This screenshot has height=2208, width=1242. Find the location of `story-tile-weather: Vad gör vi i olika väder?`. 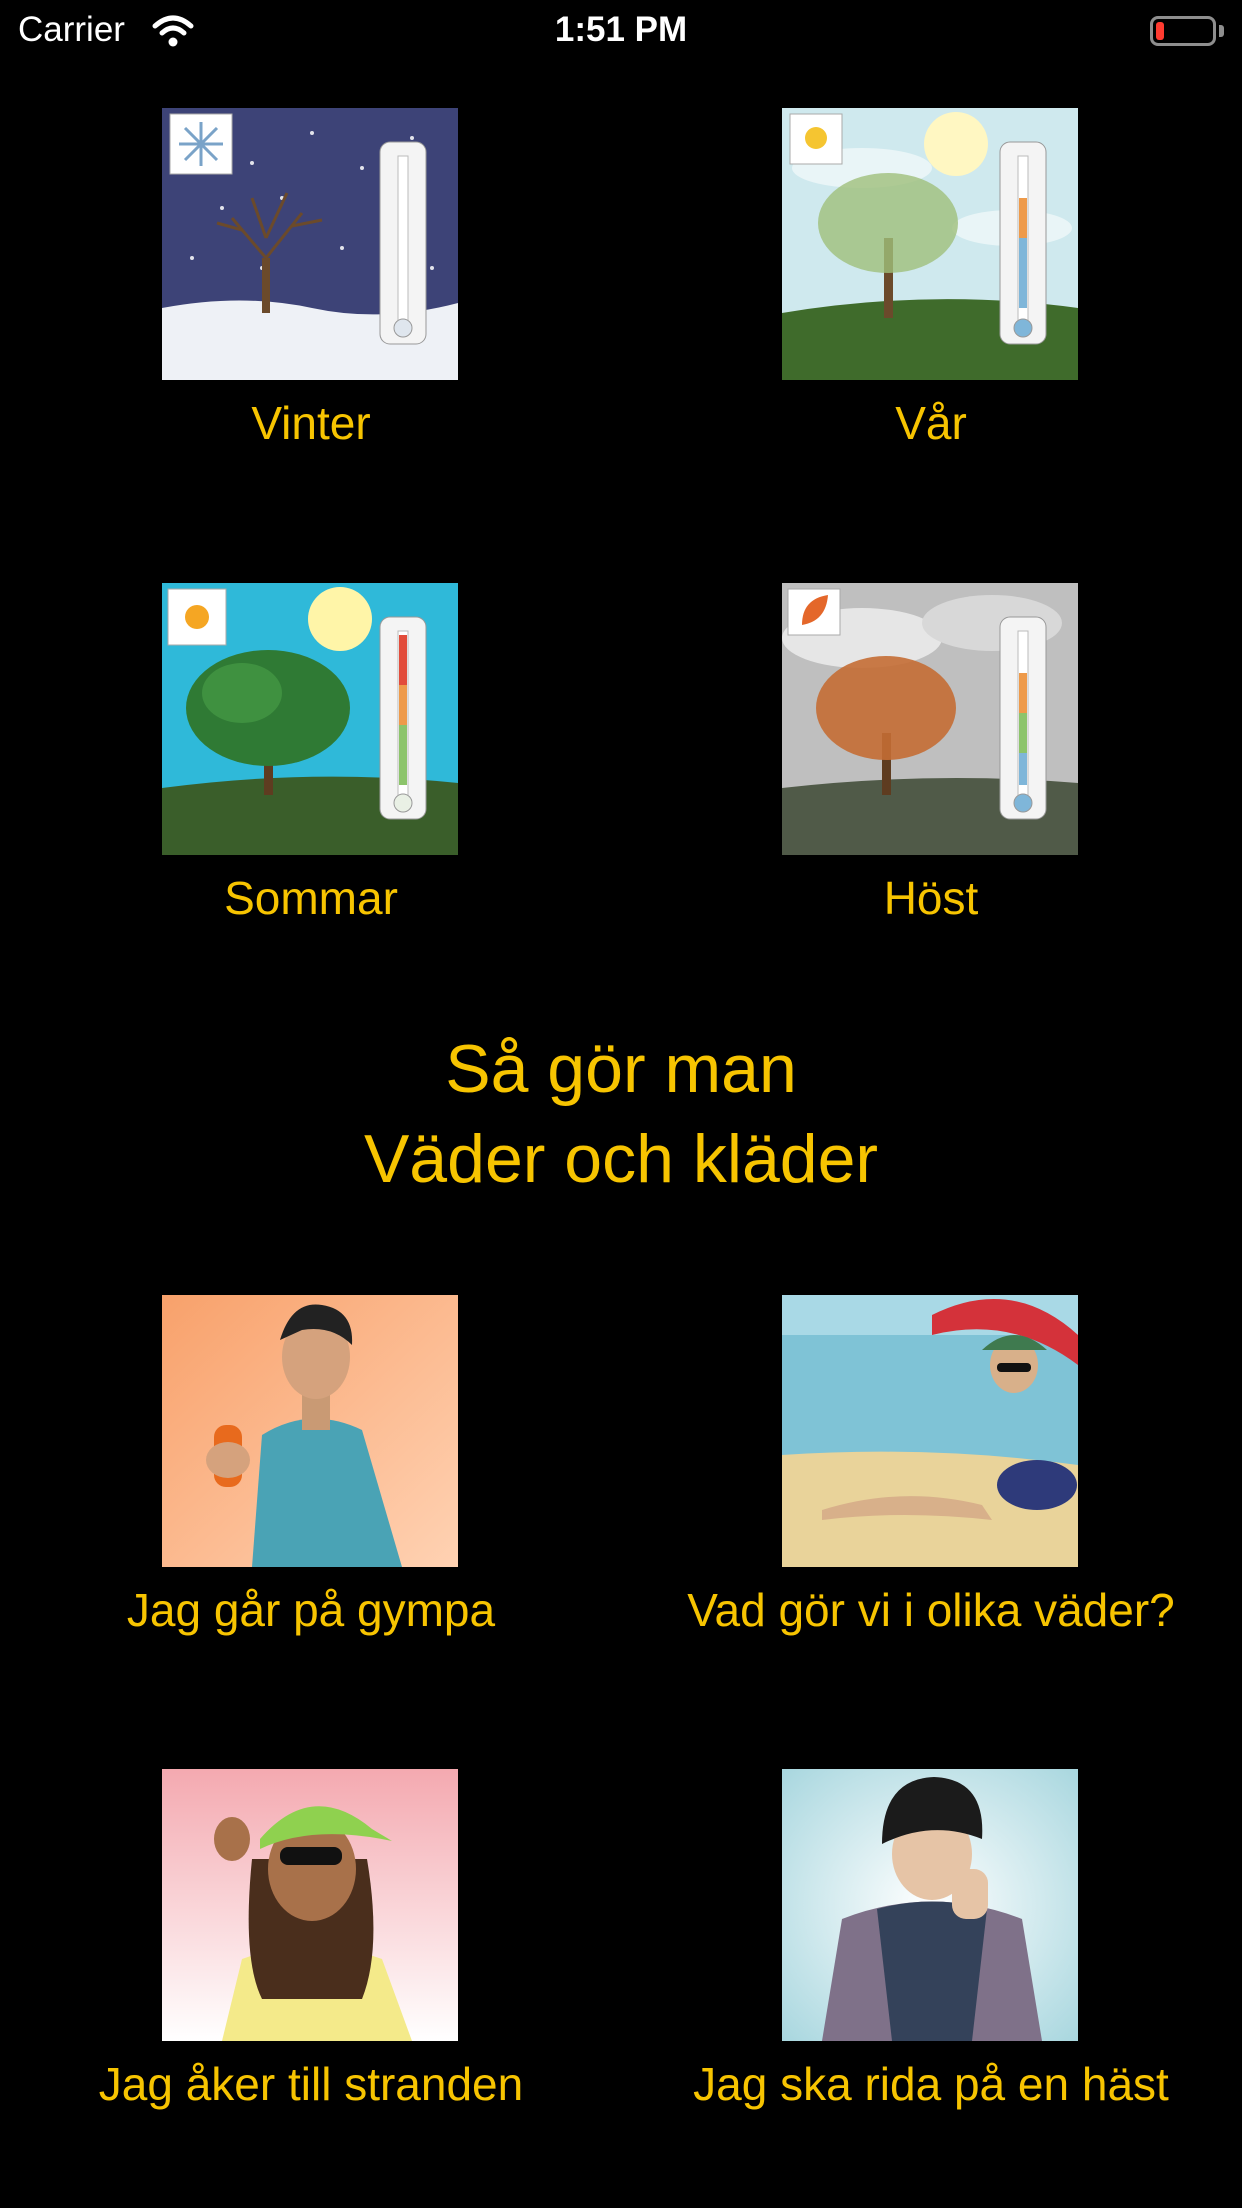

story-tile-weather: Vad gör vi i olika väder? is located at coordinates (931, 1475).